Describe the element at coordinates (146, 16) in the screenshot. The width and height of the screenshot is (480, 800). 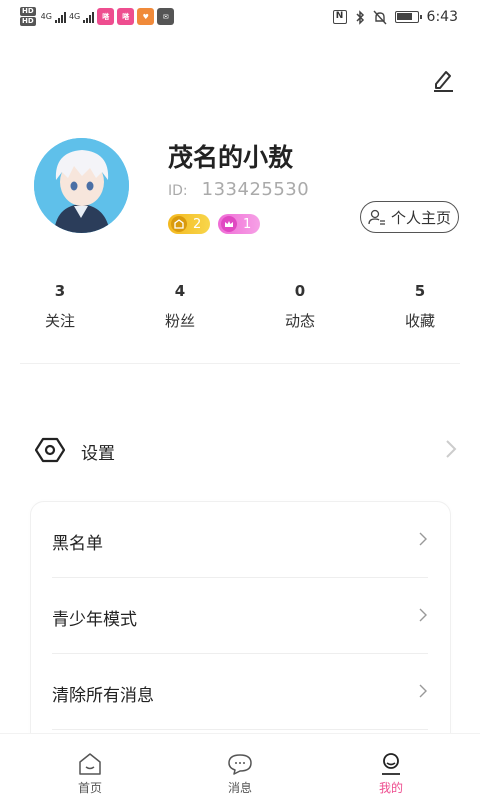
I see `app-notification-icon: ♥` at that location.